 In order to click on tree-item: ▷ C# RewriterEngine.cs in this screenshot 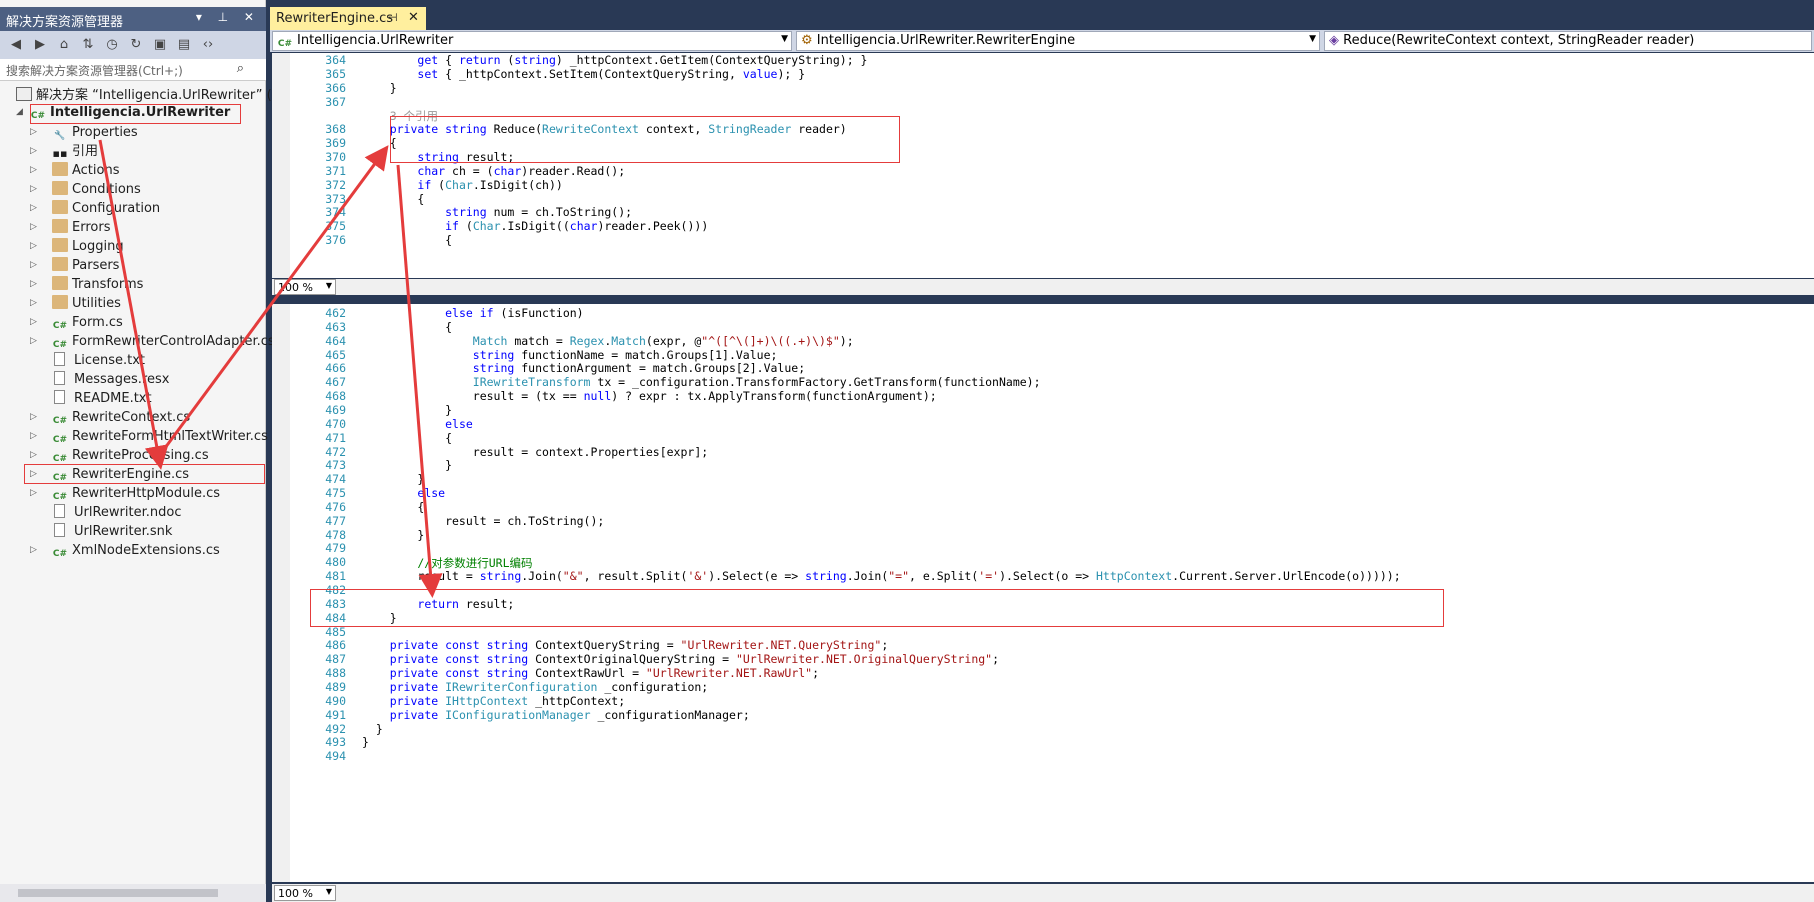, I will do `click(109, 474)`.